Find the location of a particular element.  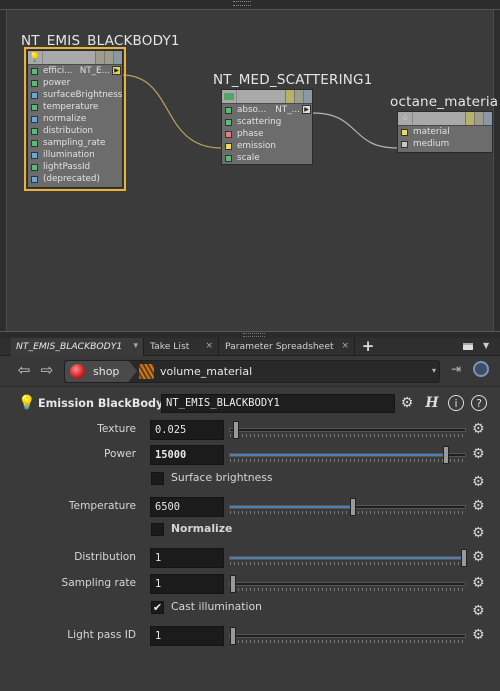

node-title-octane-material: octane_materia is located at coordinates (444, 102).